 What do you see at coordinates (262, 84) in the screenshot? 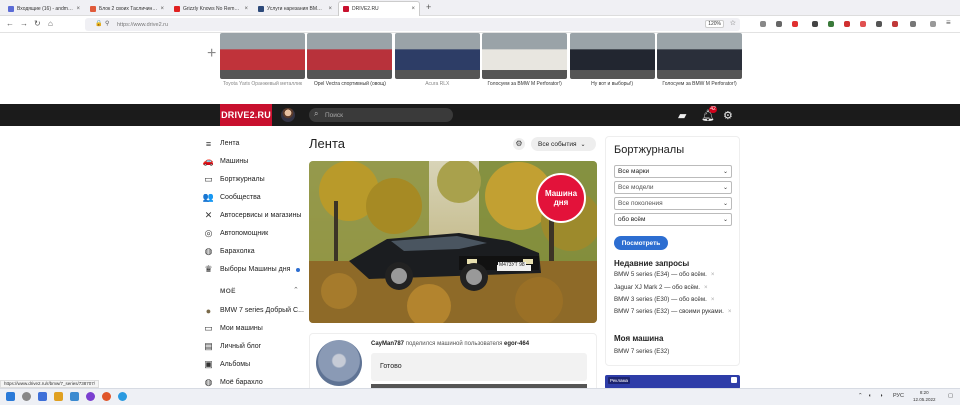
I see `car-caption: Toyota Yaris Оранжевый металлик` at bounding box center [262, 84].